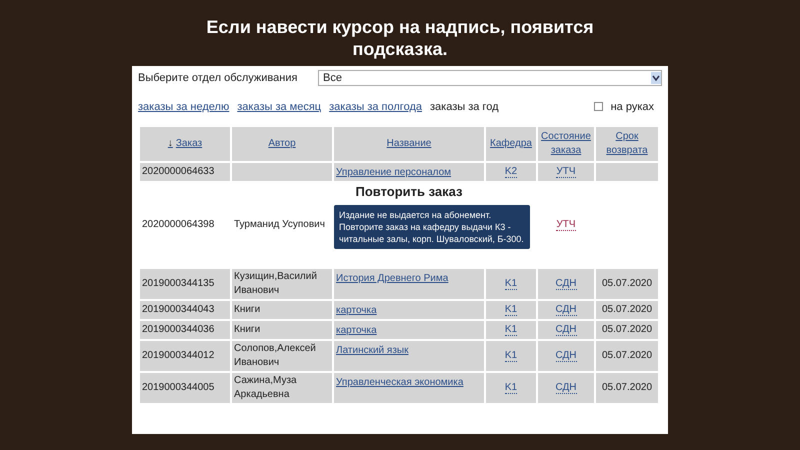 The image size is (800, 450). I want to click on period-link: заказы за неделю, so click(184, 106).